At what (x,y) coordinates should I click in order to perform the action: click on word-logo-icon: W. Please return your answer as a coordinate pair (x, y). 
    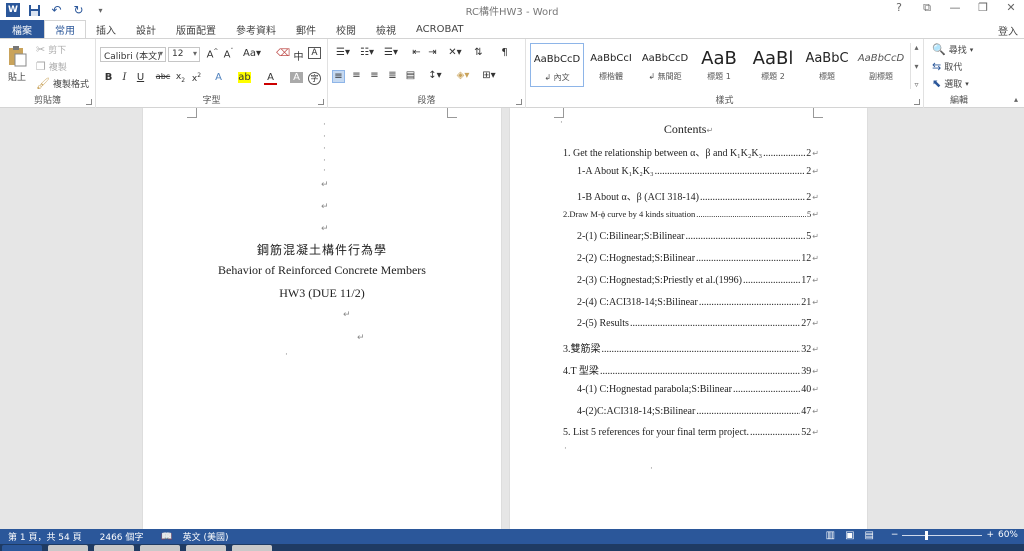
    Looking at the image, I should click on (13, 10).